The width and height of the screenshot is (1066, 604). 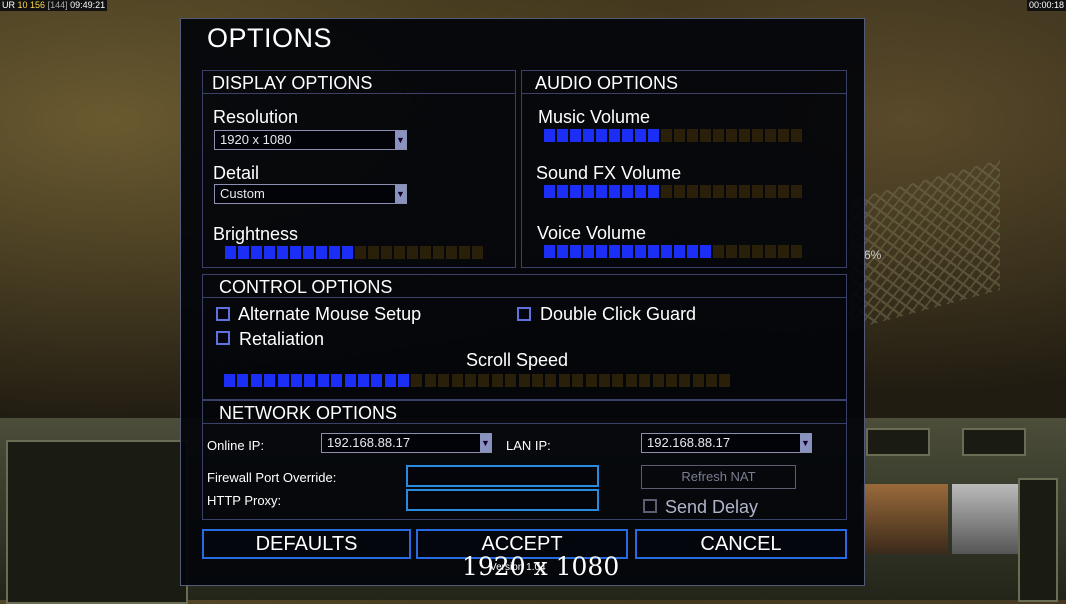 I want to click on detail-dropdown: Custom ▼, so click(x=310, y=194).